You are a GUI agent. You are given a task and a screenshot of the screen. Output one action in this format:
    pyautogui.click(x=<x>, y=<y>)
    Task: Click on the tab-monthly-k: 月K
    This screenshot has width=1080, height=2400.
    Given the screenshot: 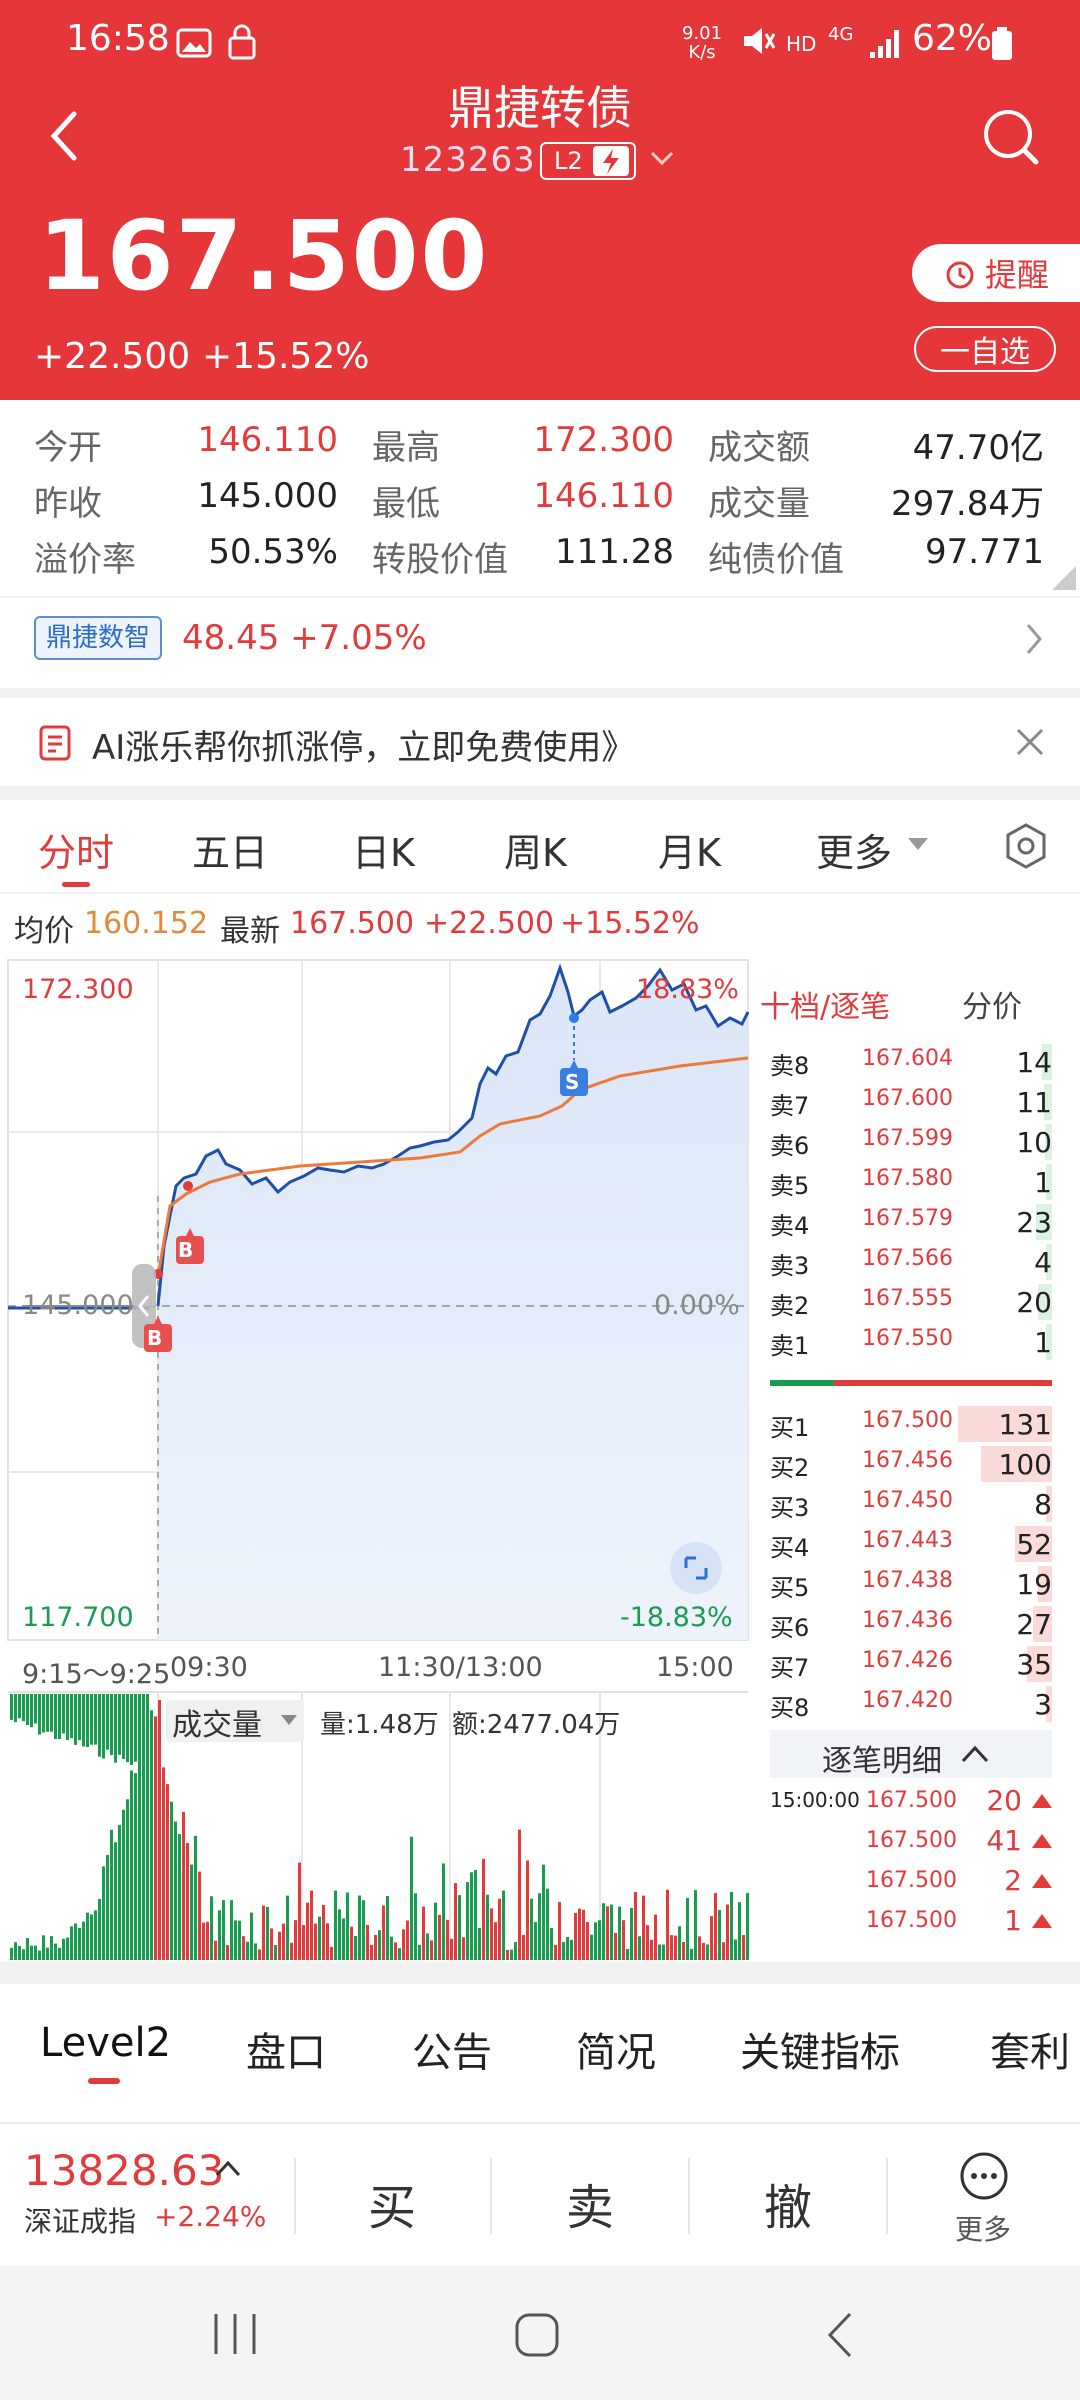 What is the action you would take?
    pyautogui.click(x=689, y=849)
    